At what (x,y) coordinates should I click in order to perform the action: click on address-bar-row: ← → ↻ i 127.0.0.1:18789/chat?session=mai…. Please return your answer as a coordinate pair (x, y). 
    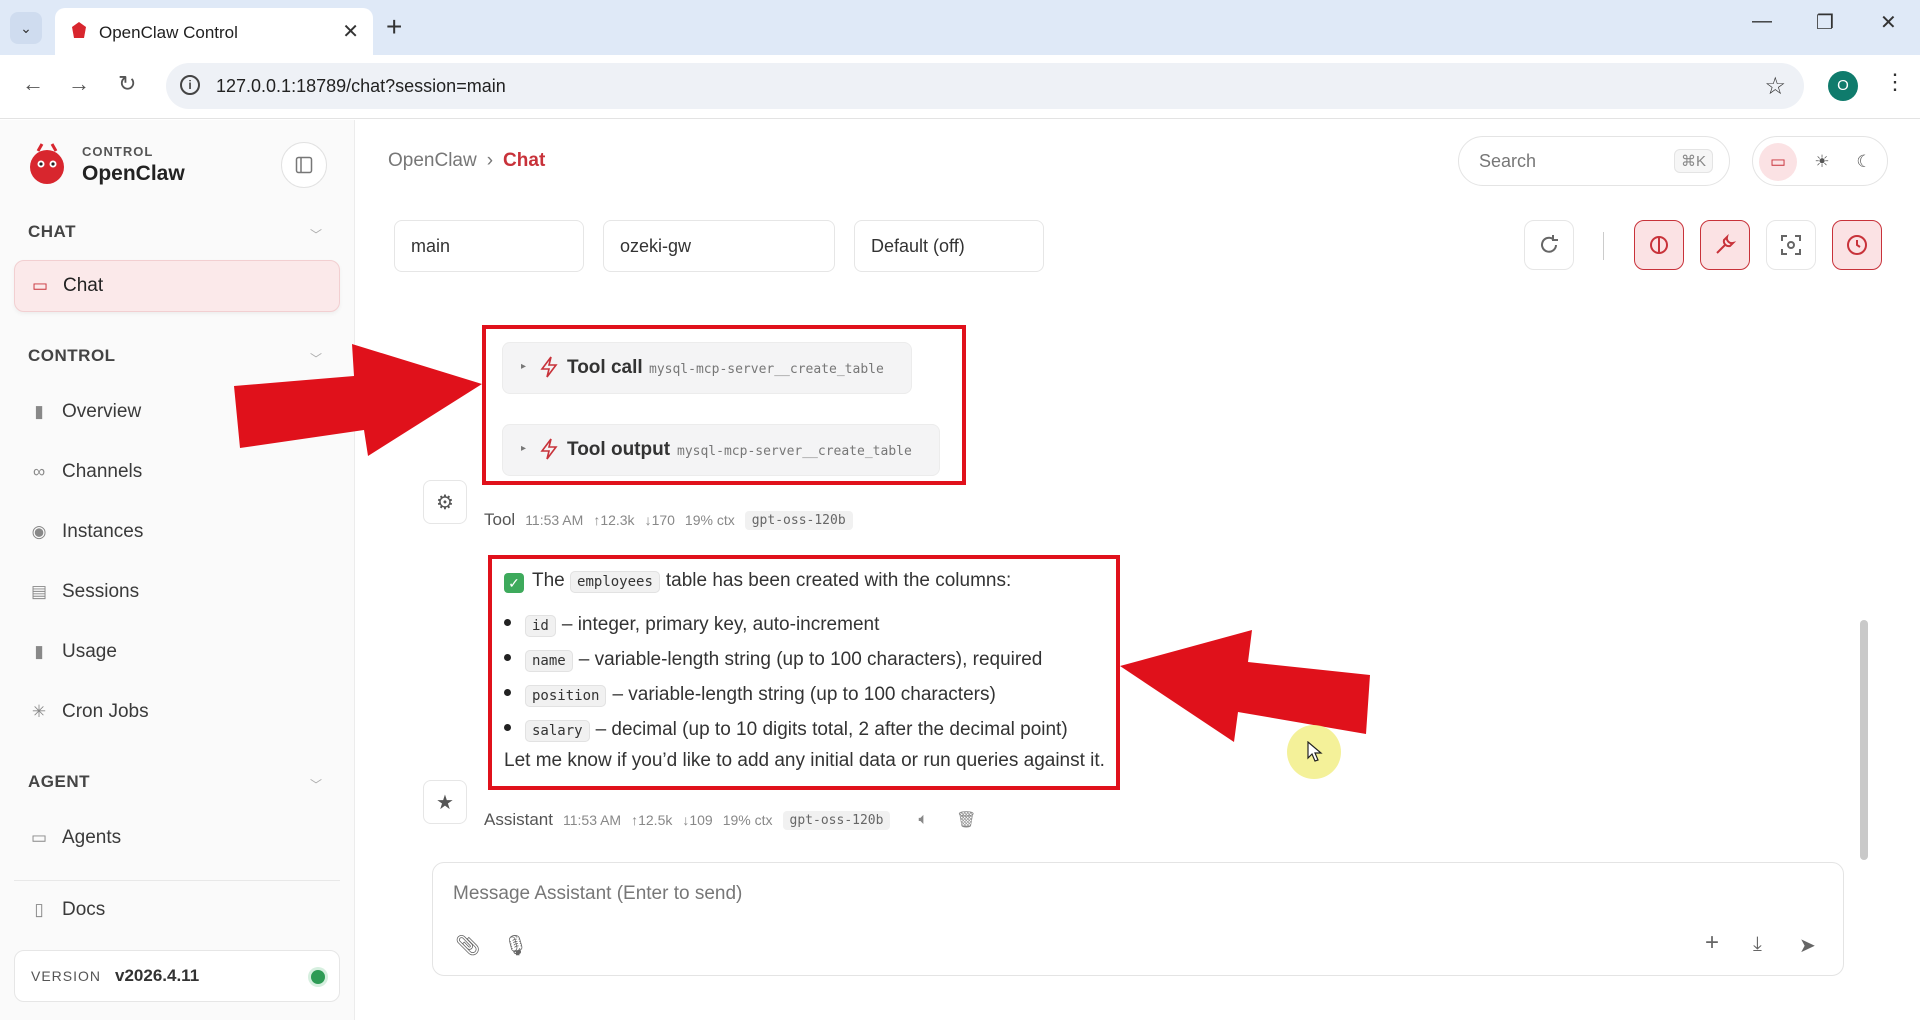
    Looking at the image, I should click on (960, 87).